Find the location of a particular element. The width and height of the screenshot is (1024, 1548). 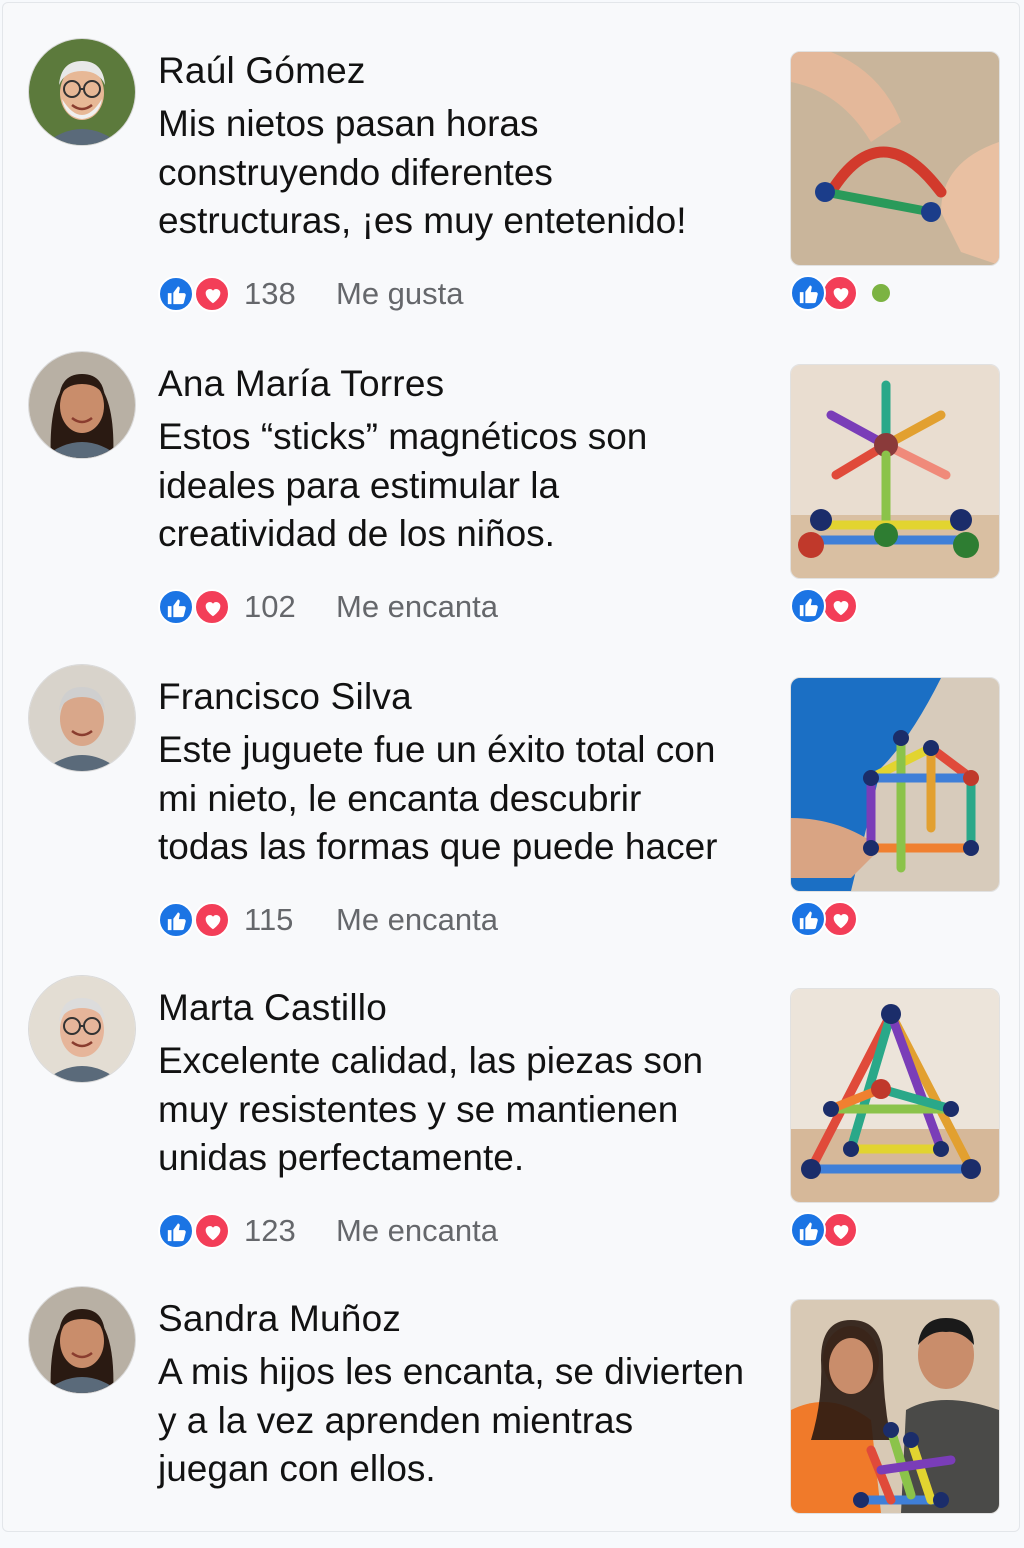

review-actions: 102 Me encanta is located at coordinates (328, 607).